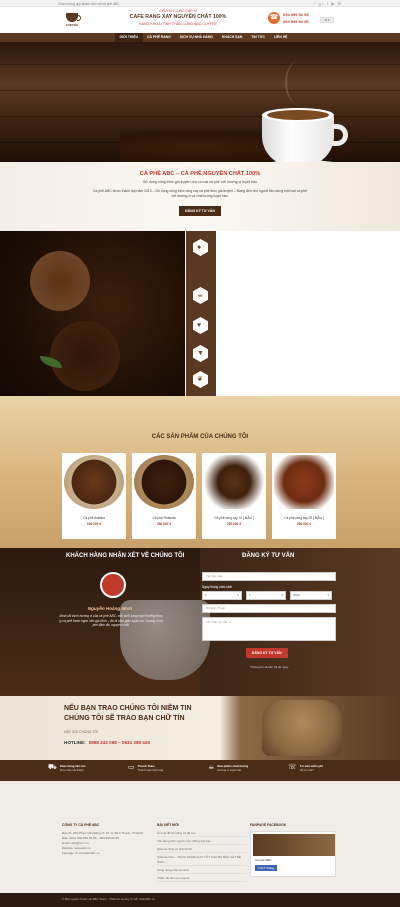 The image size is (400, 907). Describe the element at coordinates (202, 871) in the screenshot. I see `post-link: Công dụng của trà xanh` at that location.